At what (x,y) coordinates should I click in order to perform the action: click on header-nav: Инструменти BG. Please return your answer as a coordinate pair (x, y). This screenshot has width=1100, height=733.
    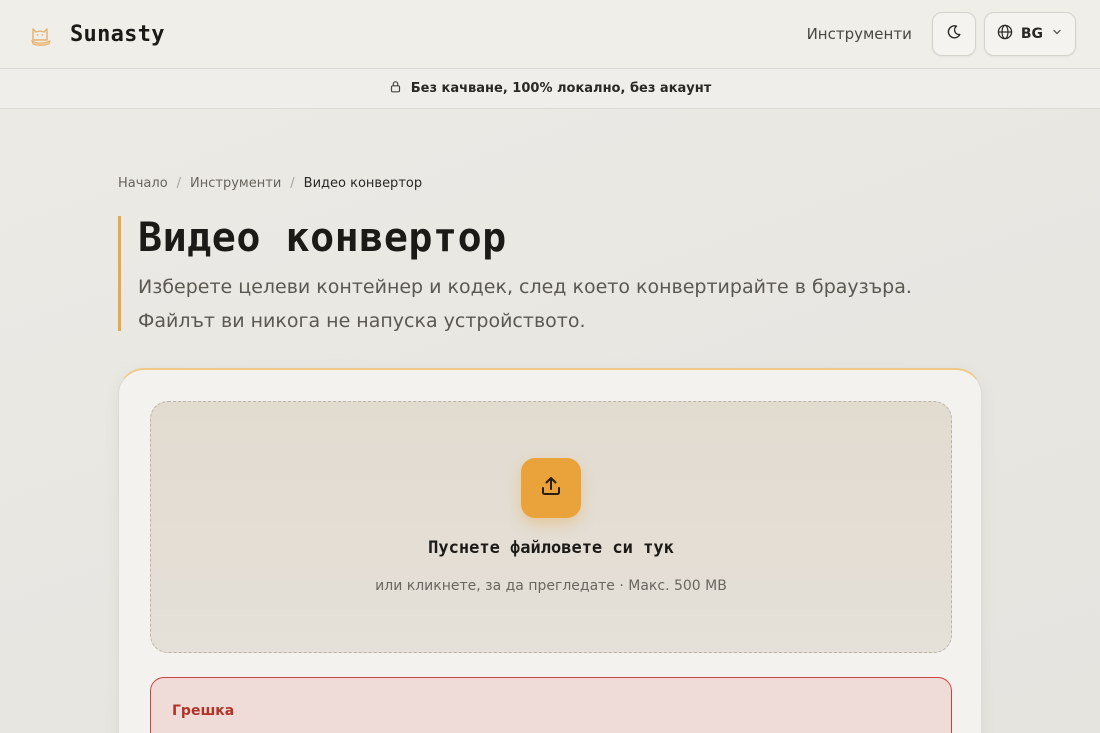
    Looking at the image, I should click on (941, 34).